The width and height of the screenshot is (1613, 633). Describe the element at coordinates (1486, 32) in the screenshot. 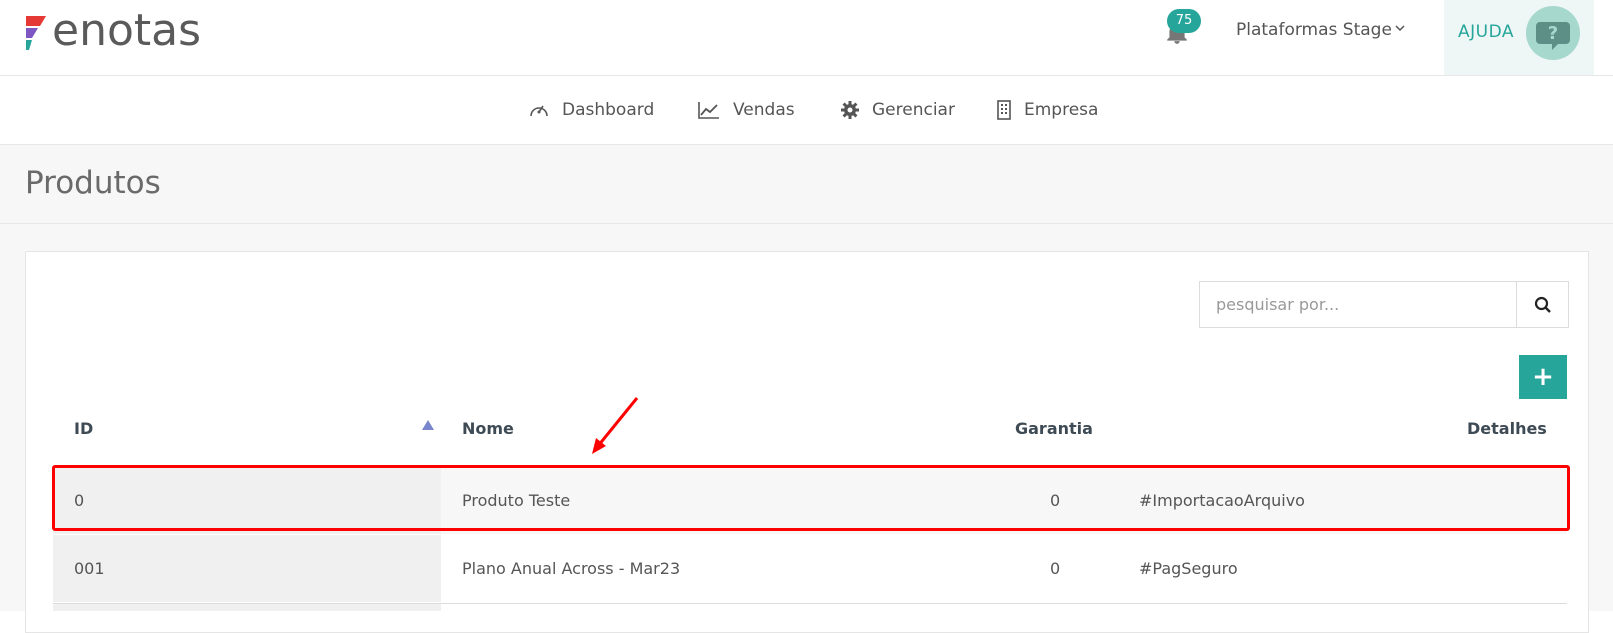

I see `help-label: AJUDA` at that location.